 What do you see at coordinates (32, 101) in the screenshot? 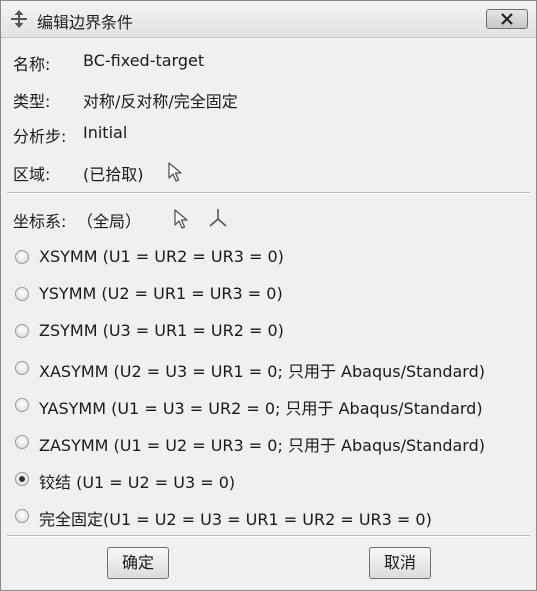
I see `type-label: 类型:` at bounding box center [32, 101].